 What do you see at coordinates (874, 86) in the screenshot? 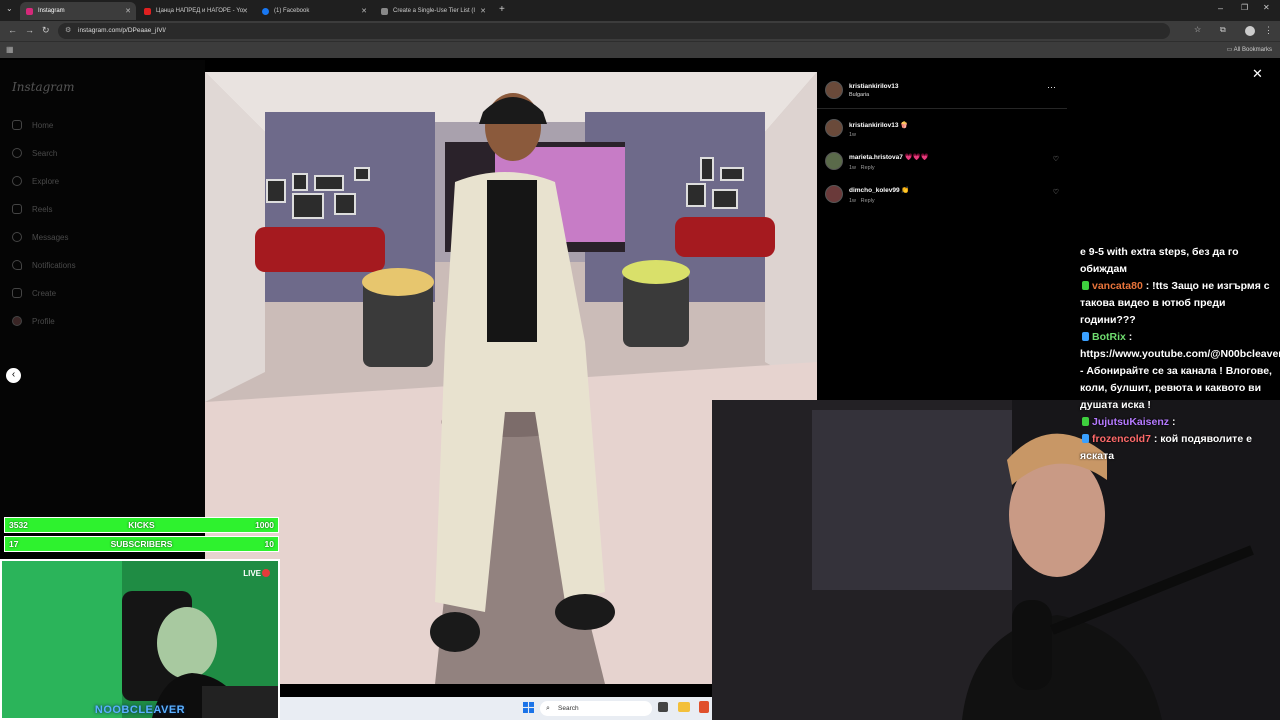
I see `author-username: kristiankirilov13` at bounding box center [874, 86].